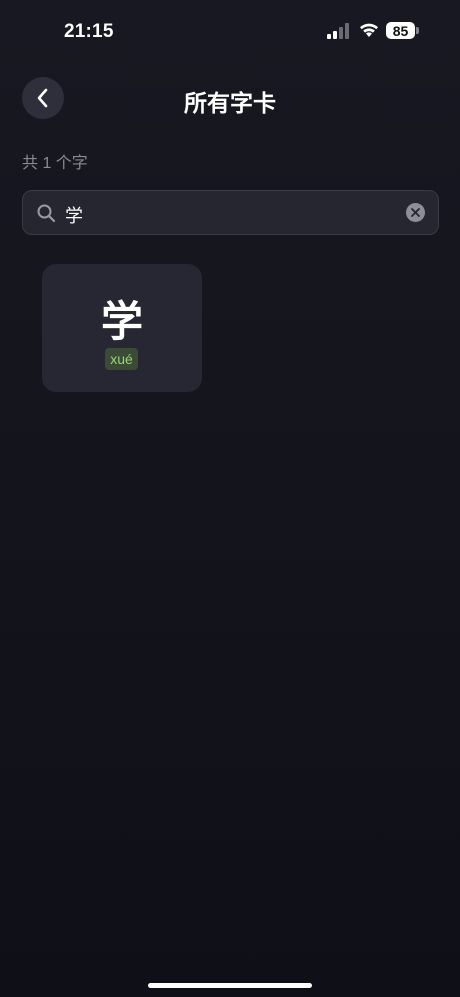 This screenshot has height=997, width=460. Describe the element at coordinates (230, 985) in the screenshot. I see `home-indicator` at that location.